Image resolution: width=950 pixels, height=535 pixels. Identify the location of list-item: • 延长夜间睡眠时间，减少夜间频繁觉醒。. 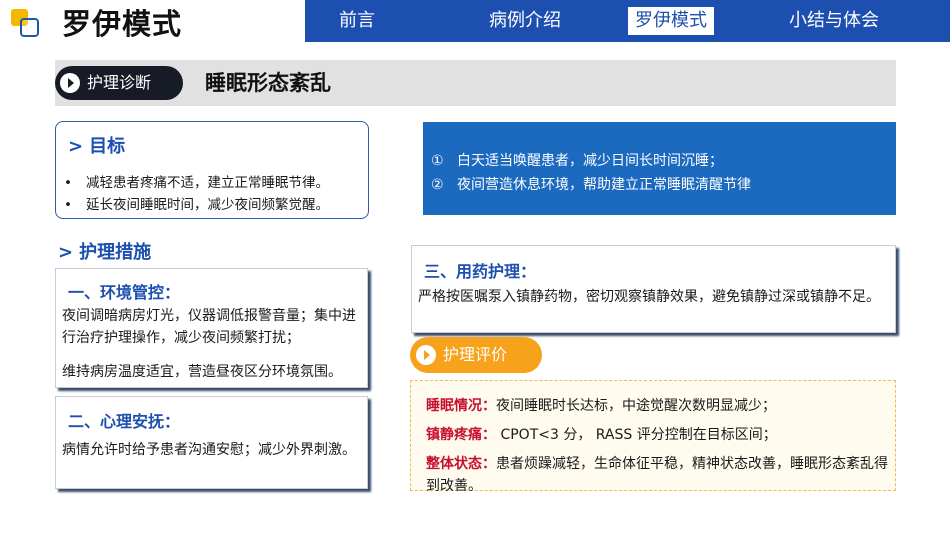
(196, 205).